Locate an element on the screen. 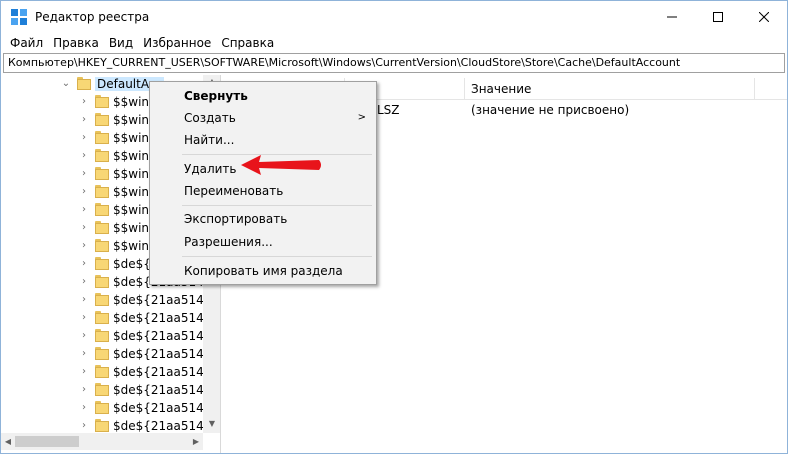 This screenshot has width=788, height=454. horizontal-scroll-thumb is located at coordinates (47, 441).